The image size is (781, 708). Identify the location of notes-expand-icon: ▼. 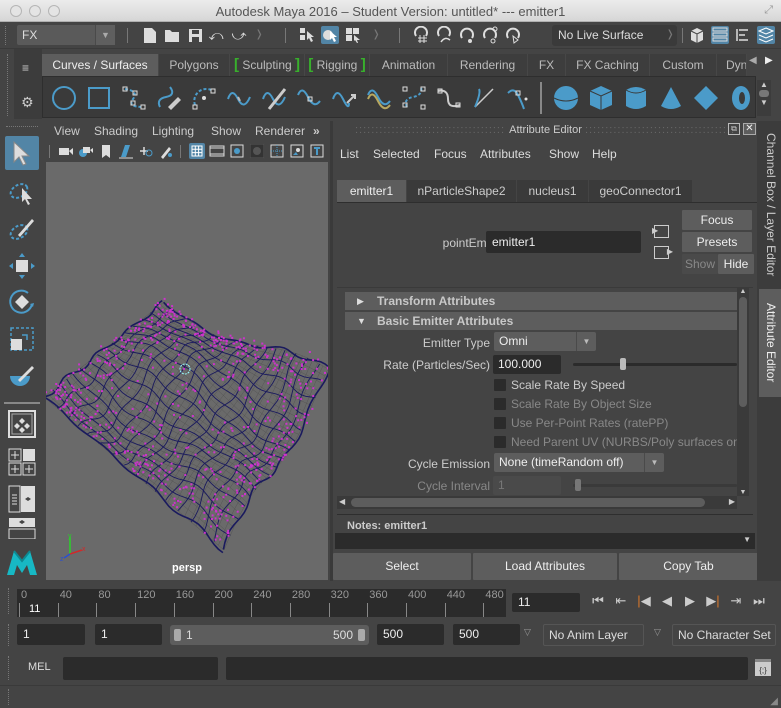
(747, 539).